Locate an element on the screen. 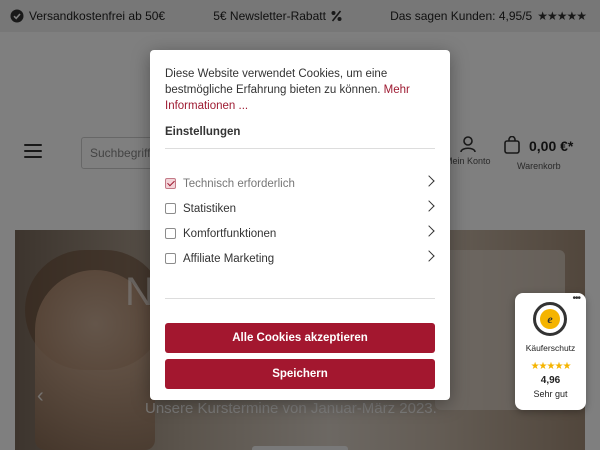 Image resolution: width=600 pixels, height=450 pixels. rating-stars-icon: ★★★★★ is located at coordinates (551, 366).